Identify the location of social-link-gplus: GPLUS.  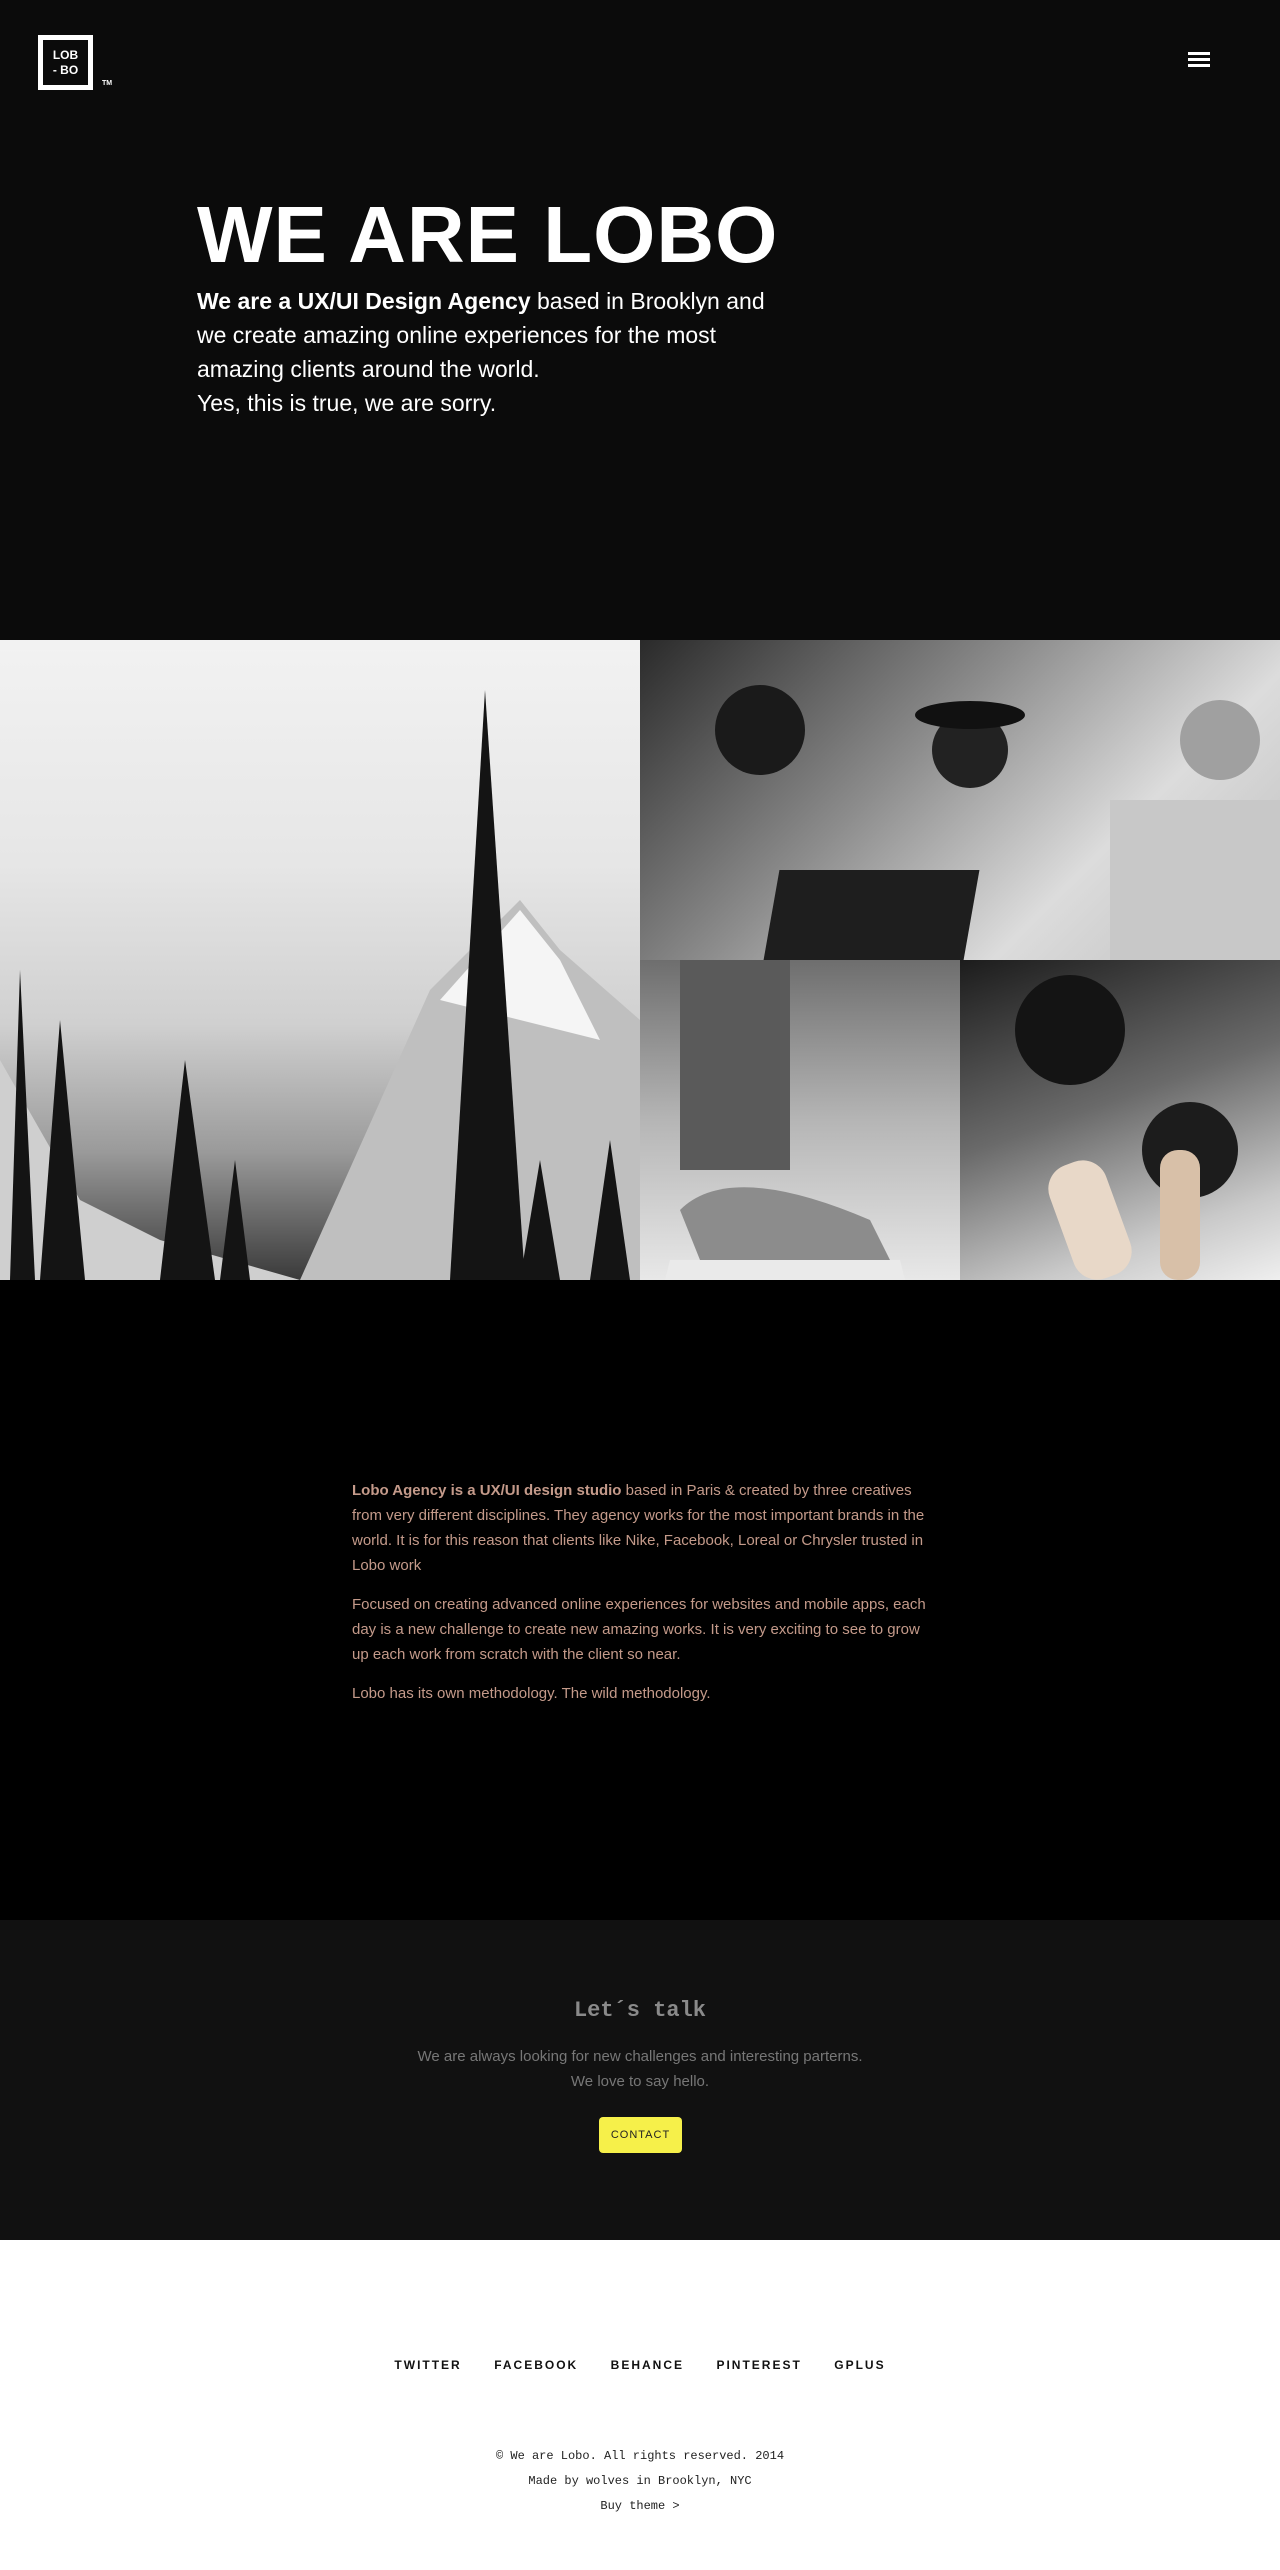
(859, 2365).